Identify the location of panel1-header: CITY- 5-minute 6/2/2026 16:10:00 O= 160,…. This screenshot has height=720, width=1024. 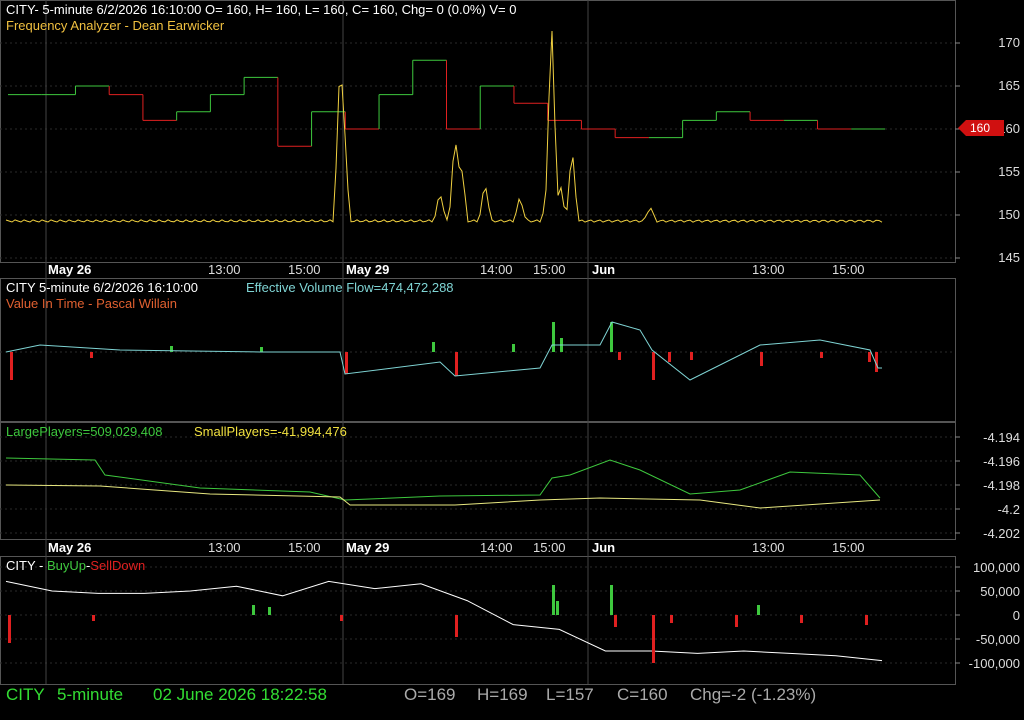
(261, 9).